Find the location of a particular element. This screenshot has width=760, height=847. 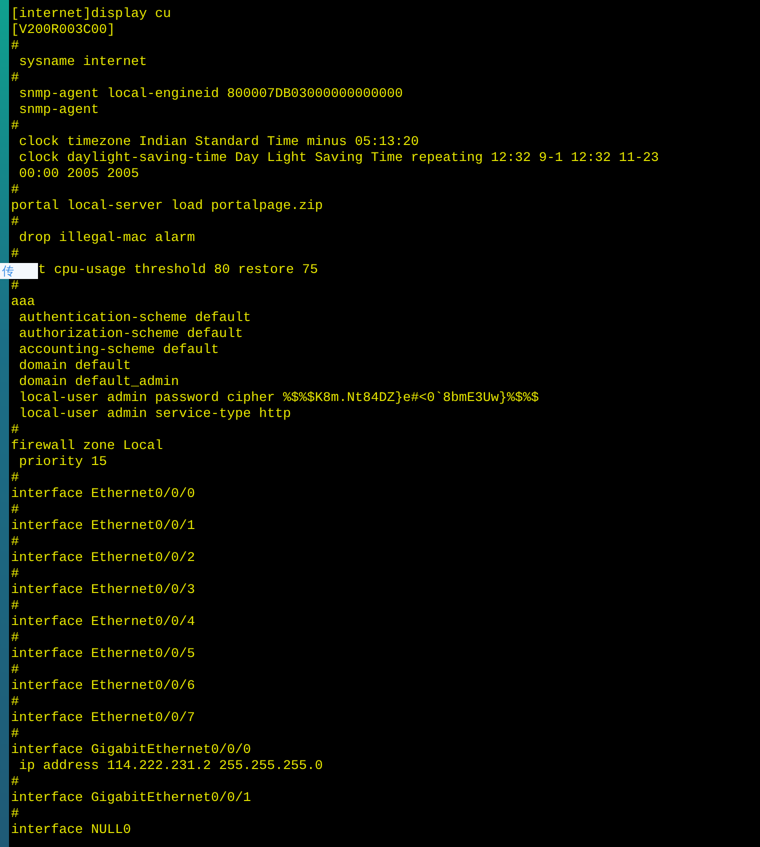

terminal-line: interface Ethernet0/0/4 is located at coordinates (103, 623).